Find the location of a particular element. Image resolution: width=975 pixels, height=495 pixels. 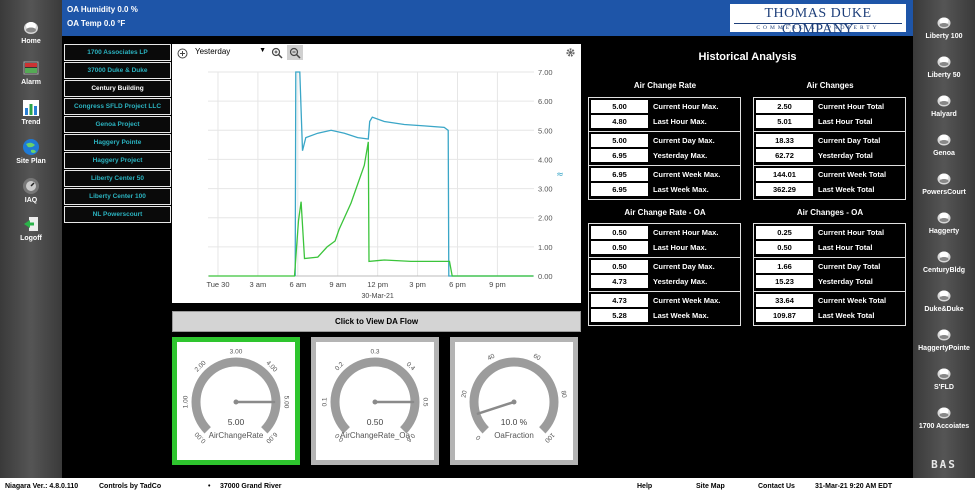

gauge-tick-label: 60 is located at coordinates (537, 358).